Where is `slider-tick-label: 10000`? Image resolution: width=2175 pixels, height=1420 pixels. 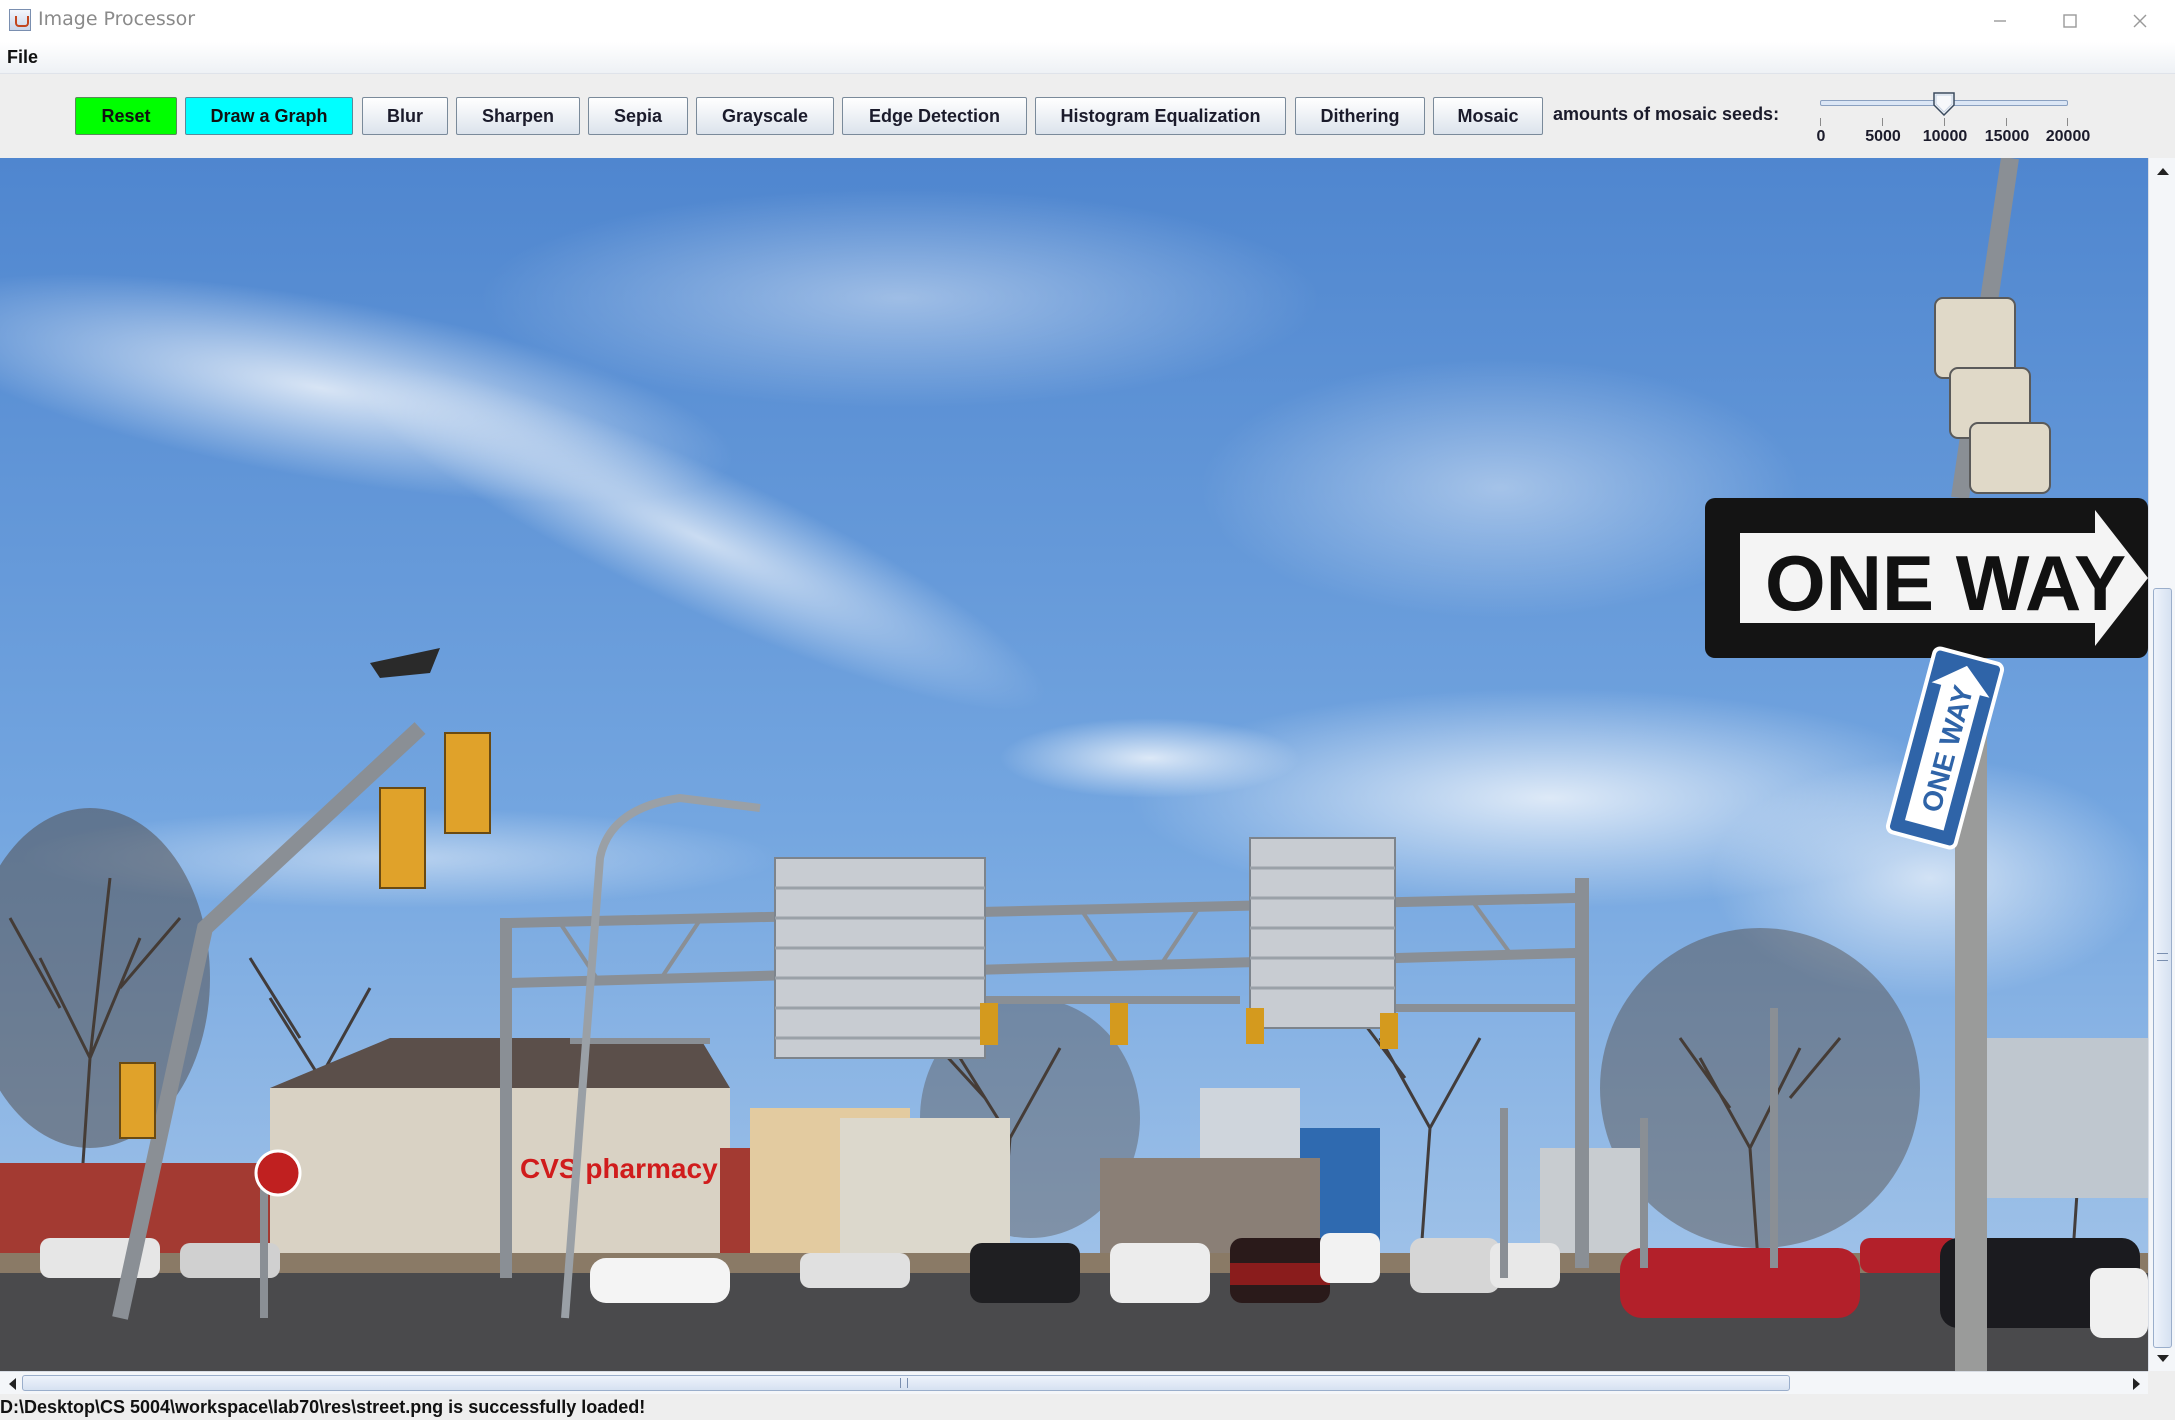
slider-tick-label: 10000 is located at coordinates (1945, 136).